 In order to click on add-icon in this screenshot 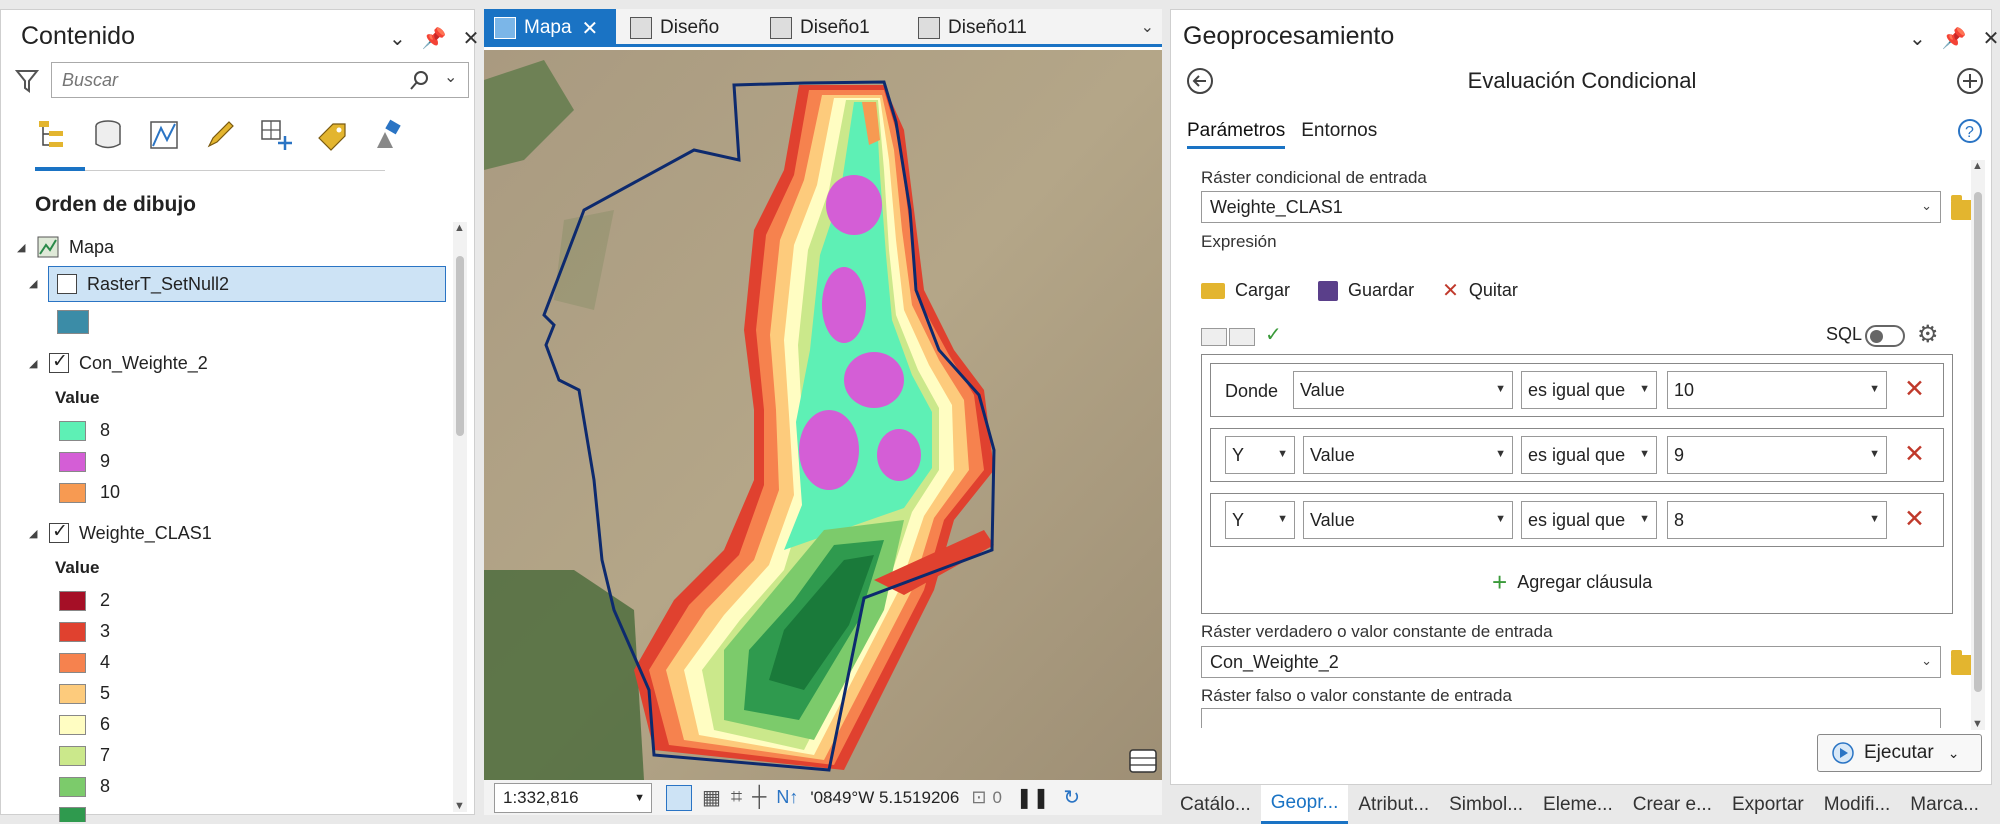, I will do `click(1970, 81)`.